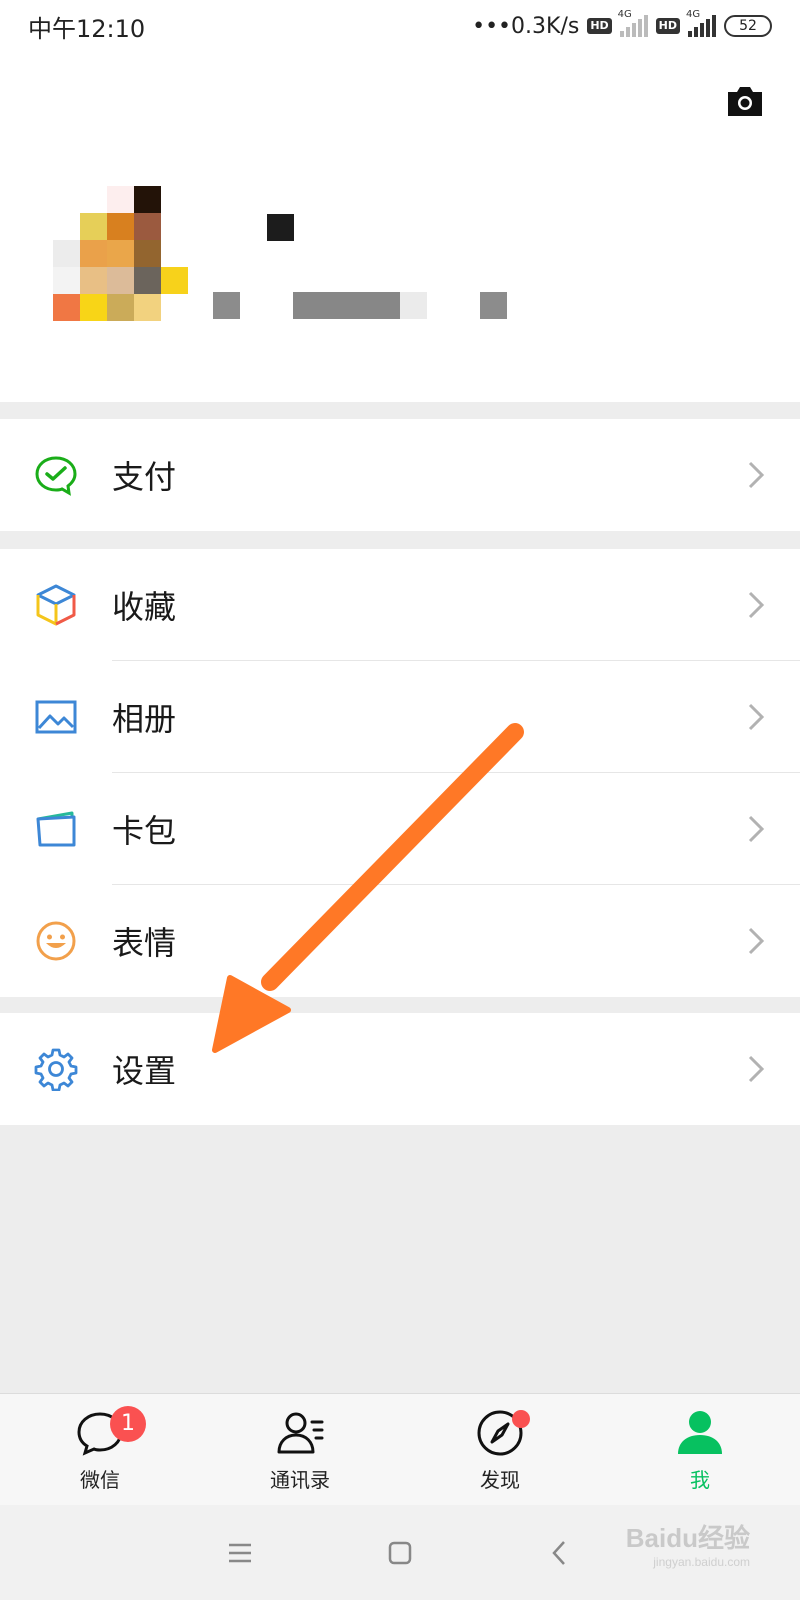 The image size is (800, 1600). I want to click on status-indicators: •••0.3K/s HD 4G HD 4G 52, so click(622, 24).